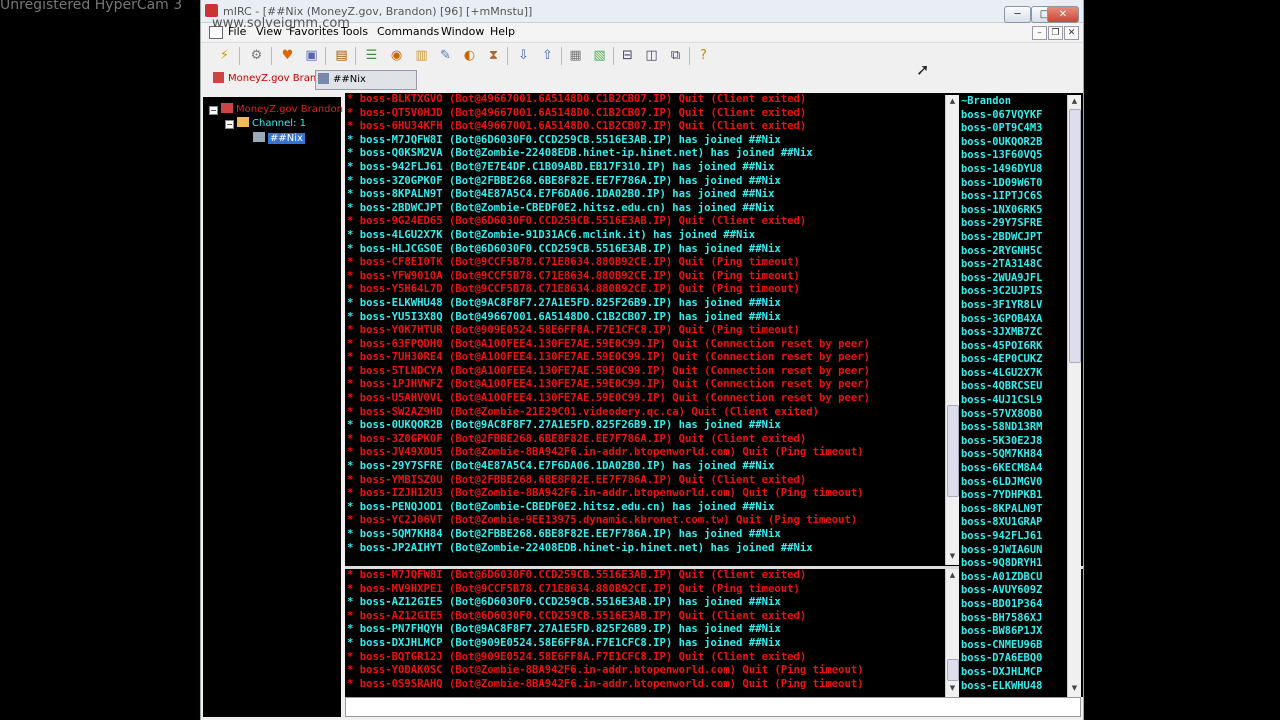 The image size is (1280, 720). What do you see at coordinates (1013, 442) in the screenshot?
I see `nick-item: boss-5K30E2J8` at bounding box center [1013, 442].